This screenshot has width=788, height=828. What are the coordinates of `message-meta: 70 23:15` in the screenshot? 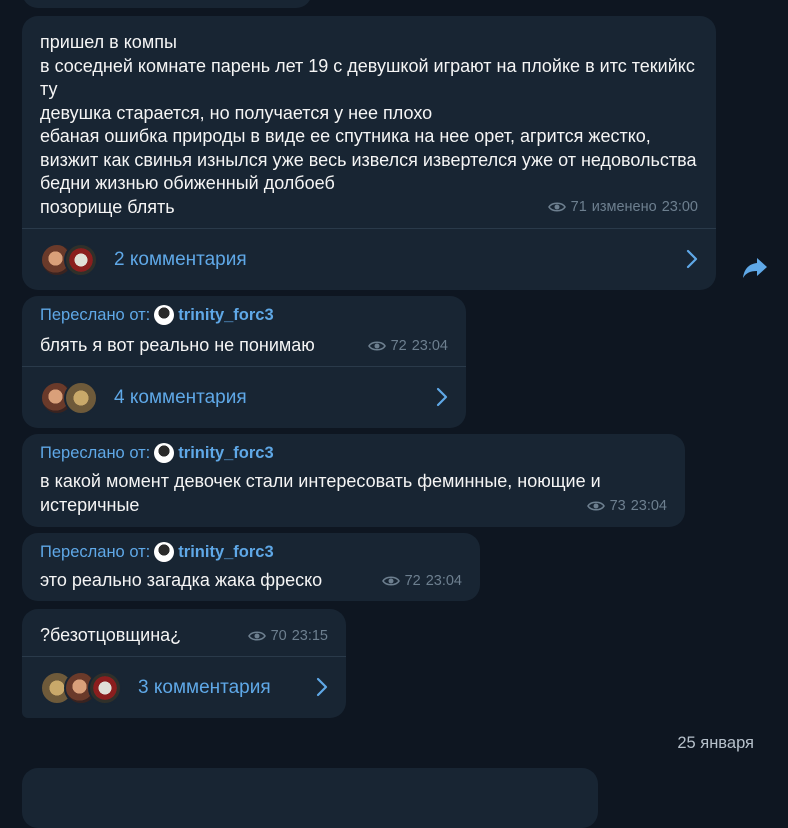 It's located at (287, 636).